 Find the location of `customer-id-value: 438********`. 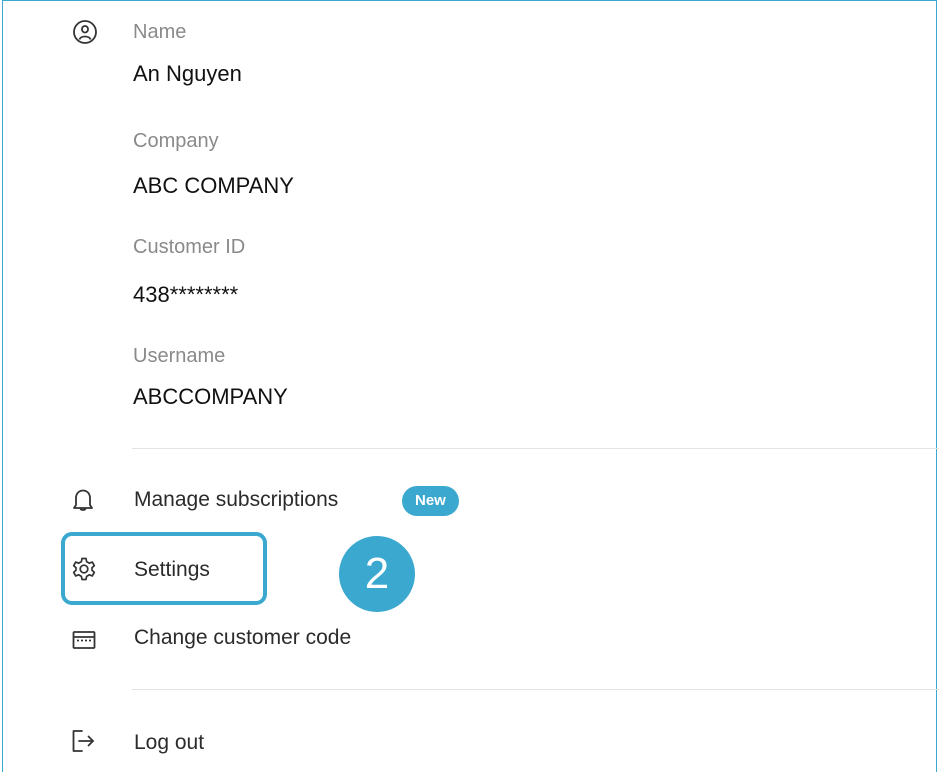

customer-id-value: 438******** is located at coordinates (186, 294).